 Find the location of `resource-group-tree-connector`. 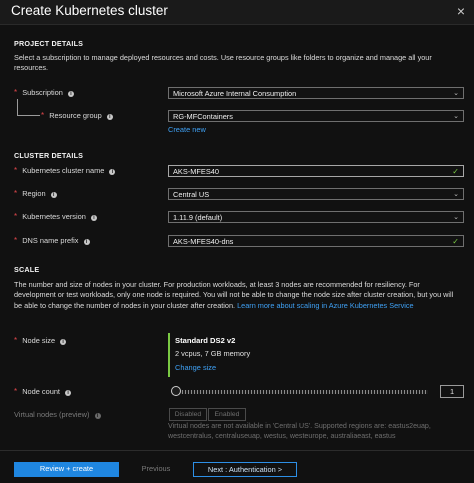

resource-group-tree-connector is located at coordinates (28, 107).